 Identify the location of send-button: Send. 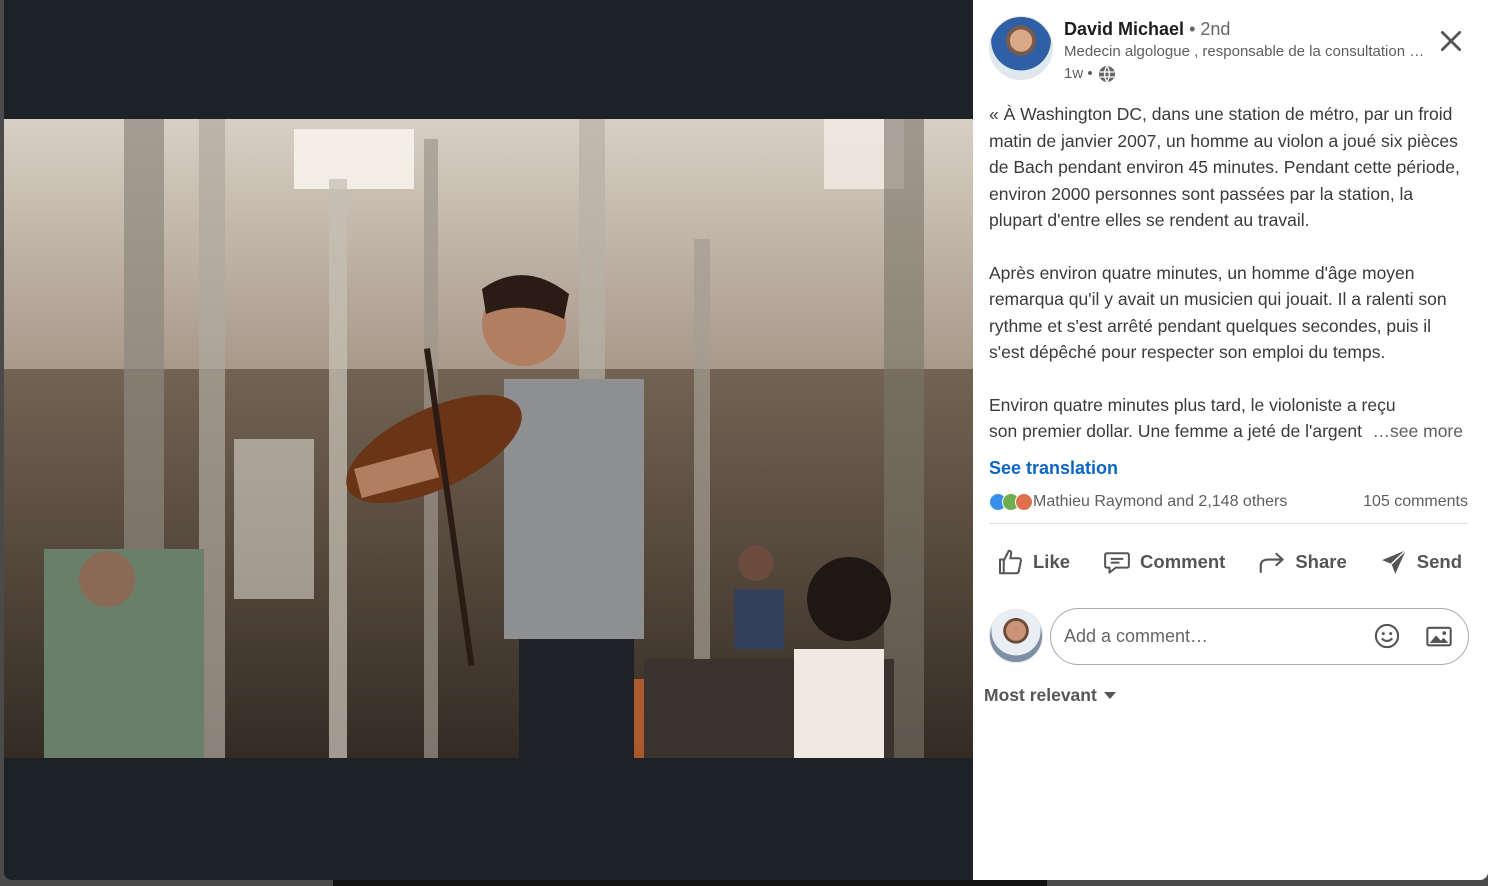
(1420, 562).